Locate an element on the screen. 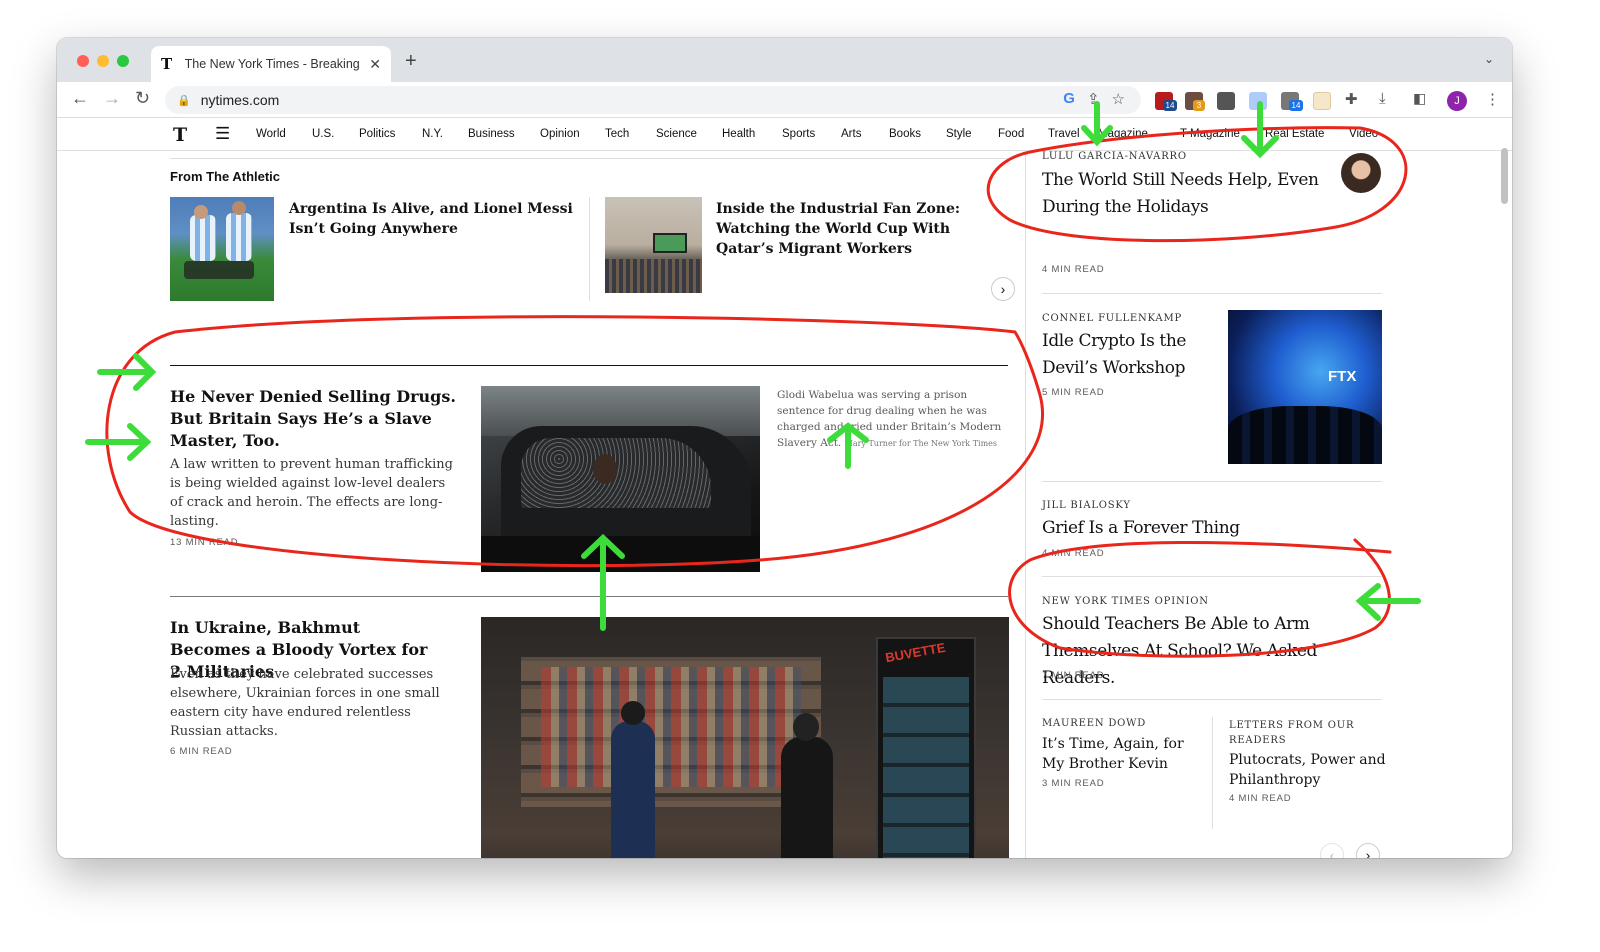 This screenshot has width=1600, height=952. nav-item-opinion: Opinion is located at coordinates (560, 134).